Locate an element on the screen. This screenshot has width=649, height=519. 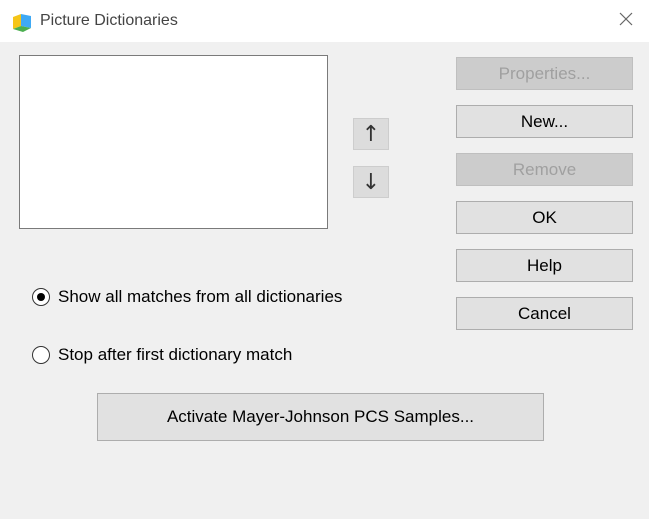
arrow-up-icon: ↑ is located at coordinates (371, 134).